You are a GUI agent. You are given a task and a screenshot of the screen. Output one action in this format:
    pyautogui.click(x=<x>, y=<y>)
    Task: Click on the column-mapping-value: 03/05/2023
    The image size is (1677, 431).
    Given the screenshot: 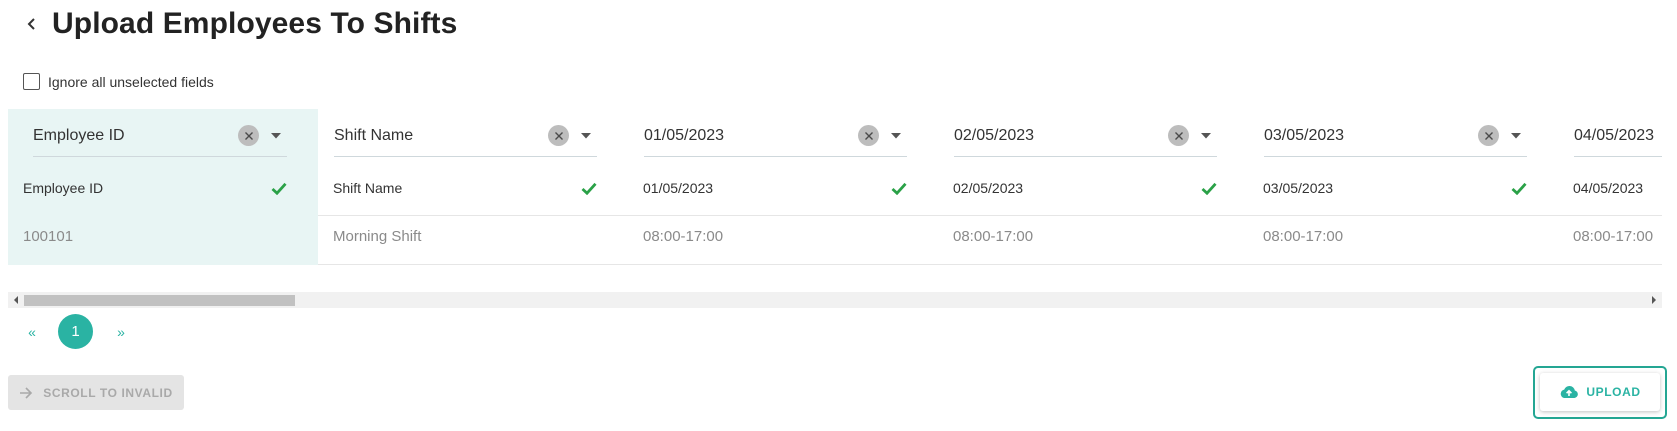 What is the action you would take?
    pyautogui.click(x=1304, y=135)
    